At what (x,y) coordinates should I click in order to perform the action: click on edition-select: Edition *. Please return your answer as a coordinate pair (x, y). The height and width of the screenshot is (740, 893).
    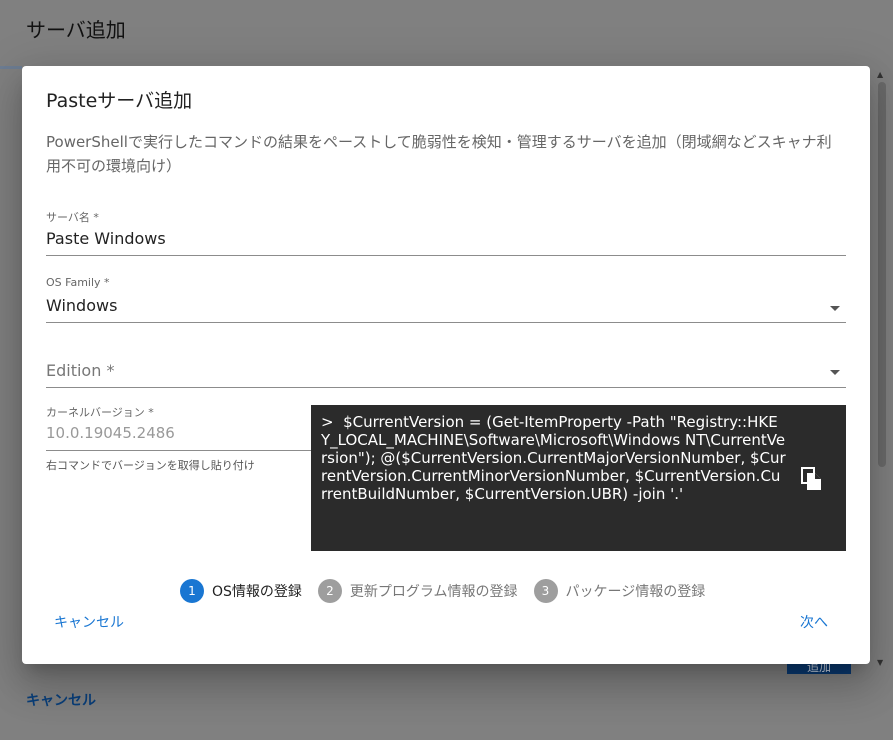
    Looking at the image, I should click on (446, 374).